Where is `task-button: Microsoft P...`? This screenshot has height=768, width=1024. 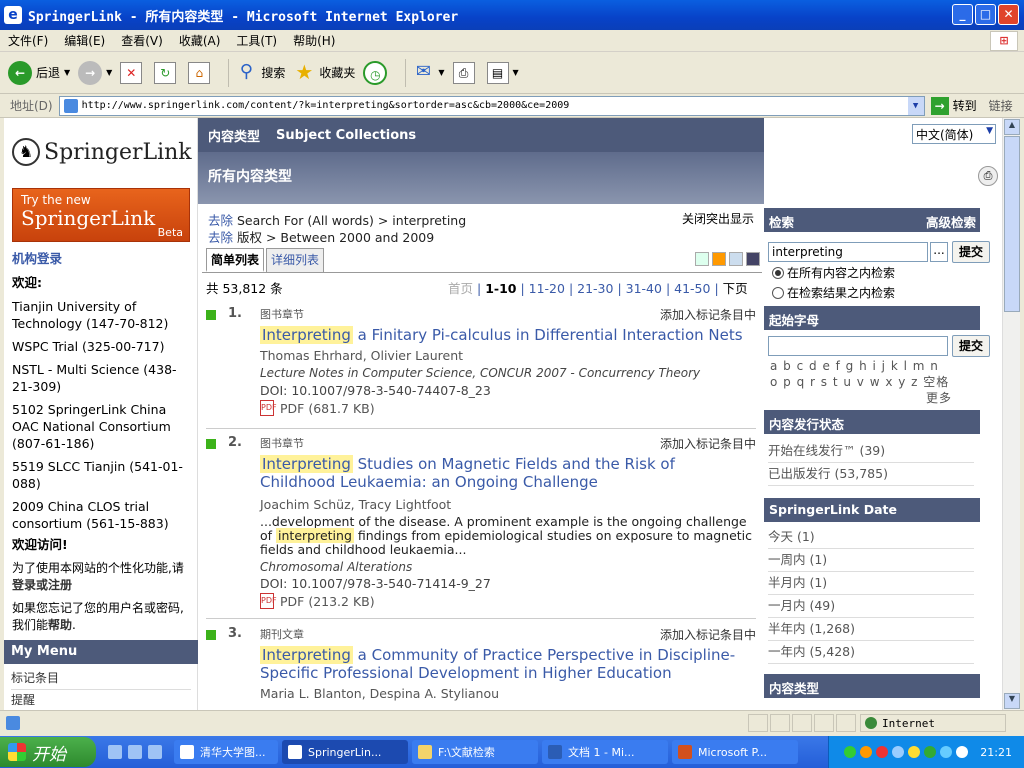
task-button: Microsoft P... is located at coordinates (735, 752).